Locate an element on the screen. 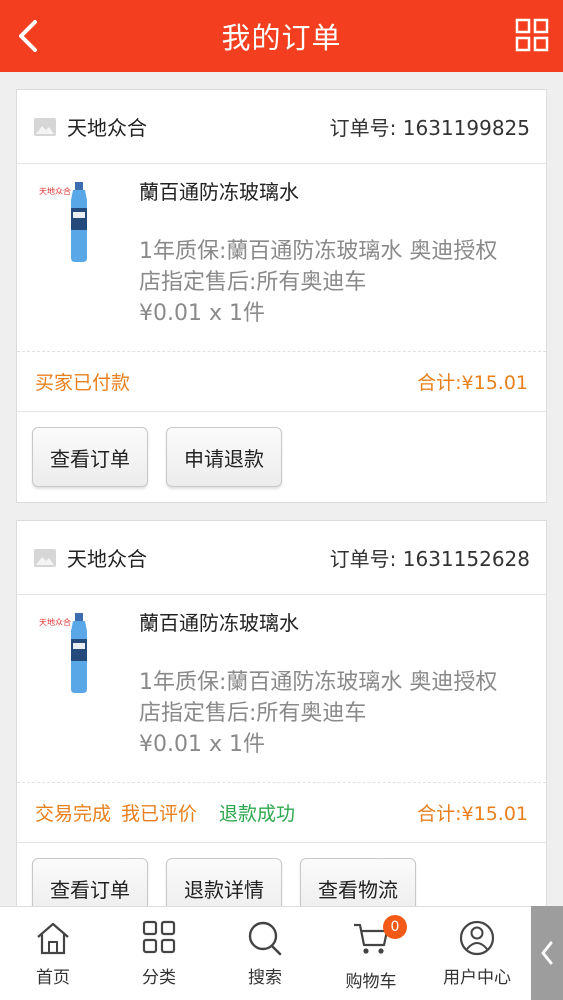 The height and width of the screenshot is (1000, 563). menu-button is located at coordinates (532, 35).